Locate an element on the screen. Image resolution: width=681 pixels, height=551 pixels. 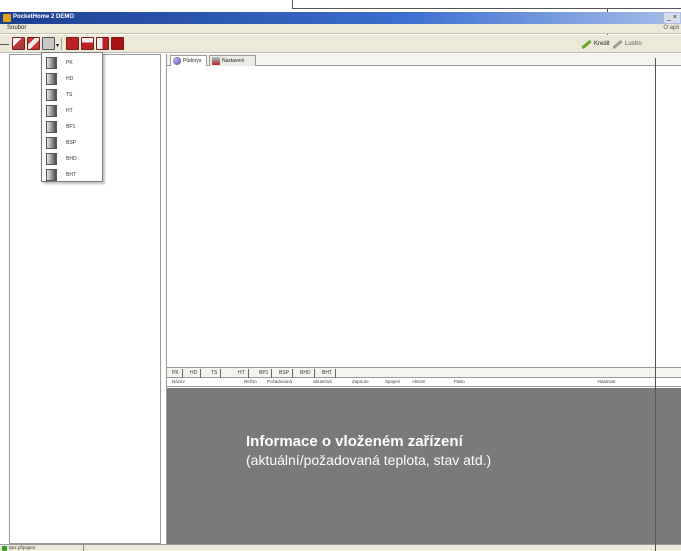
dropdown-item-bsp: BSP is located at coordinates (72, 143).